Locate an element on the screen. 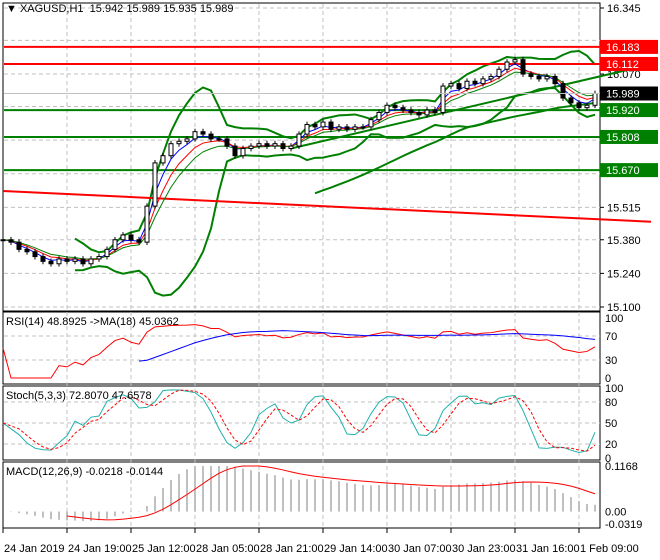 The width and height of the screenshot is (660, 560). level-label: 15.670 is located at coordinates (623, 171).